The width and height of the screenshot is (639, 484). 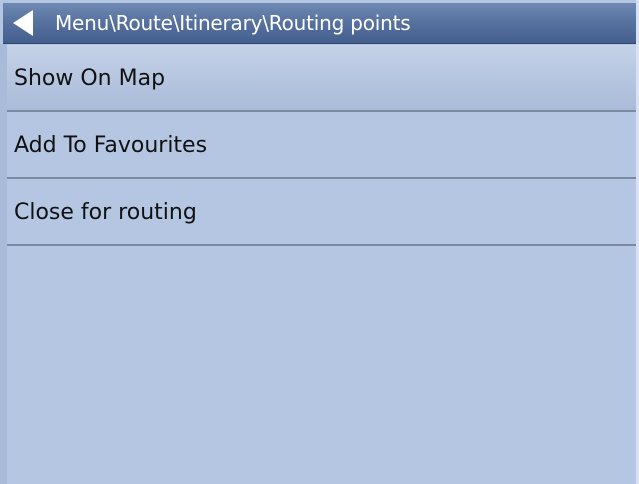 I want to click on menu-item-label: Add To Favourites, so click(x=111, y=145).